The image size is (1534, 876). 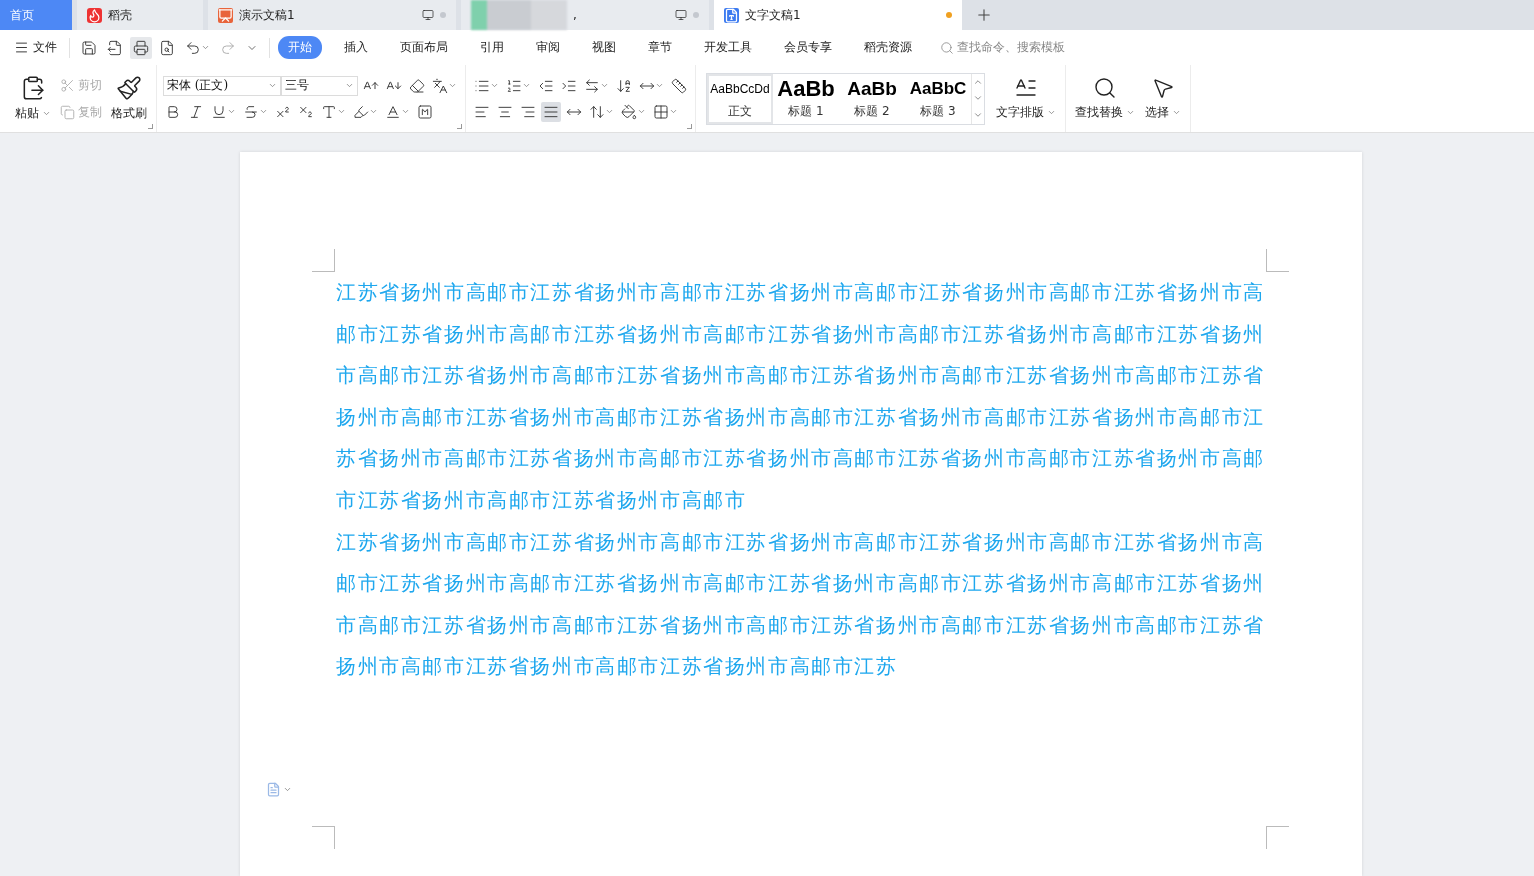 I want to click on ribbon-tab: 审阅, so click(x=548, y=47).